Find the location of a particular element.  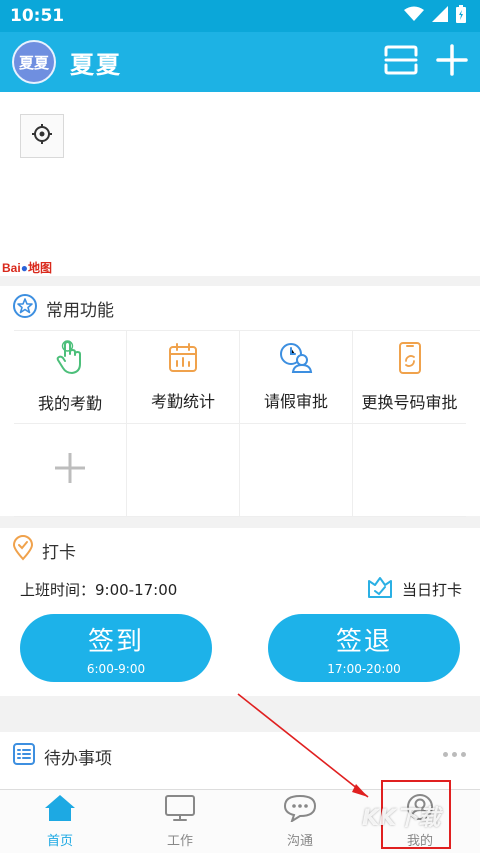

sign-in-label: 签到 is located at coordinates (115, 641).